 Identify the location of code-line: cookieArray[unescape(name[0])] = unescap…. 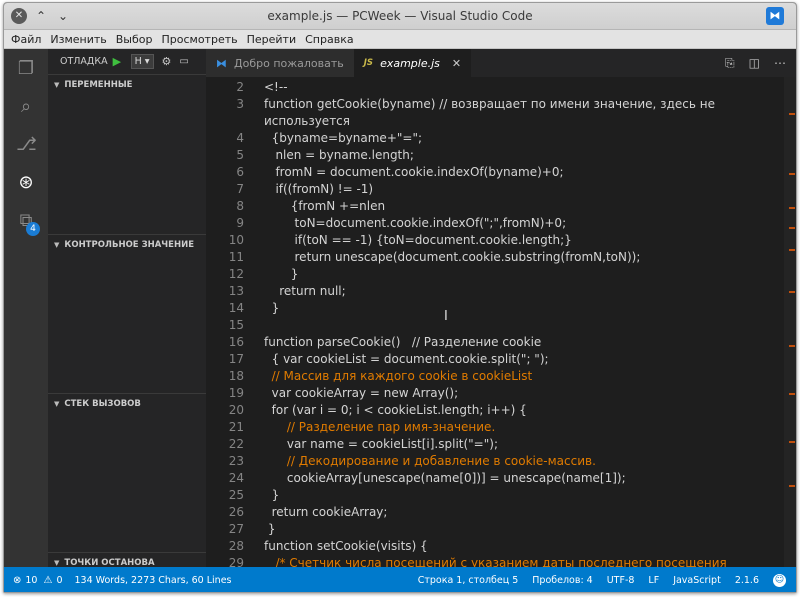
(445, 478).